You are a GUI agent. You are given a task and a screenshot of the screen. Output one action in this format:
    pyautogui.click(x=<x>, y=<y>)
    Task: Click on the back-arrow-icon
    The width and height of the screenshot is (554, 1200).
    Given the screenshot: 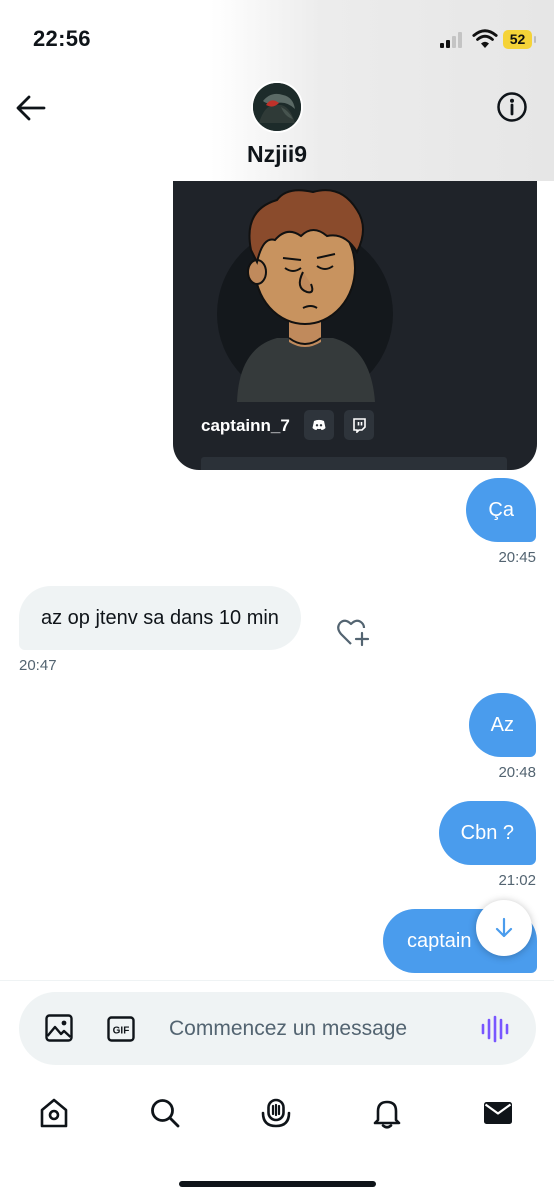 What is the action you would take?
    pyautogui.click(x=31, y=108)
    